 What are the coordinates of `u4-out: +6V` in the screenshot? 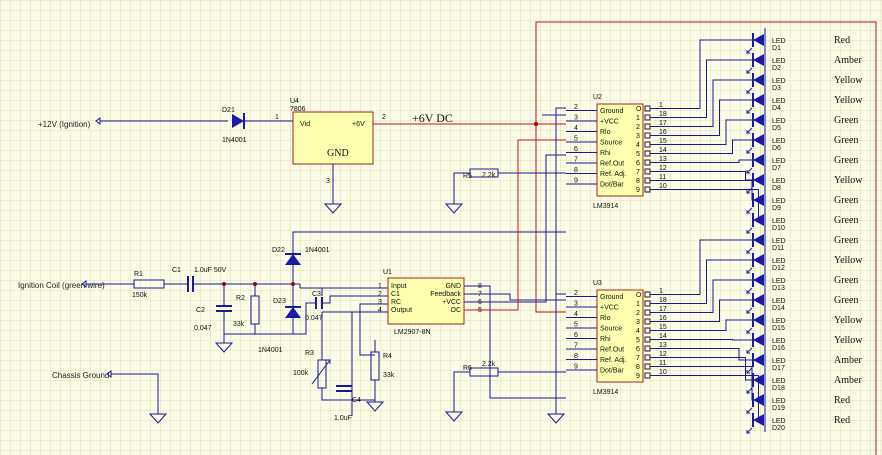 It's located at (358, 124).